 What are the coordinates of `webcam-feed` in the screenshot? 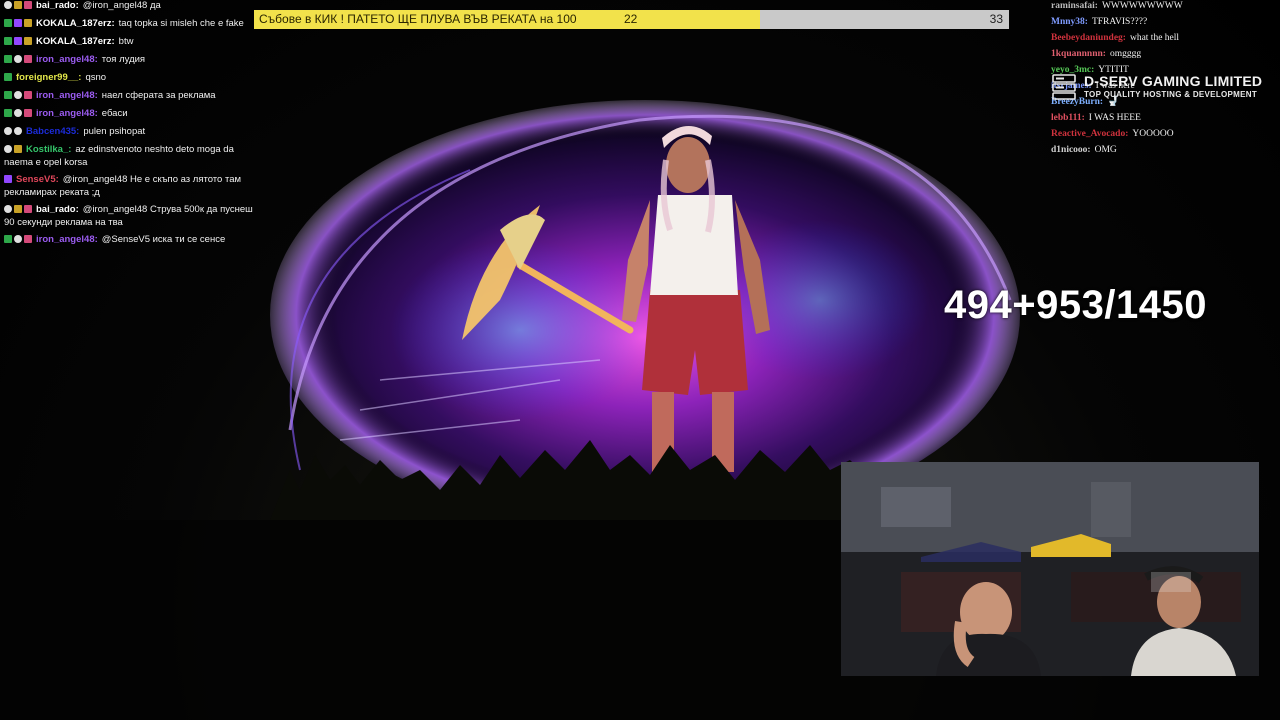 It's located at (1050, 569).